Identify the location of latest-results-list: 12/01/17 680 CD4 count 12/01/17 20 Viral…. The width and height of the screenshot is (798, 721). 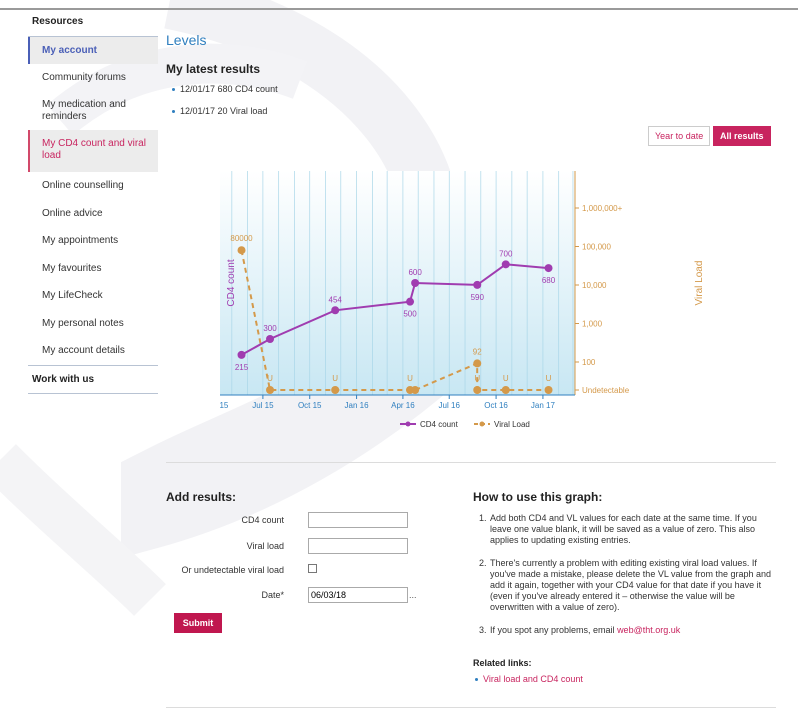
(225, 106).